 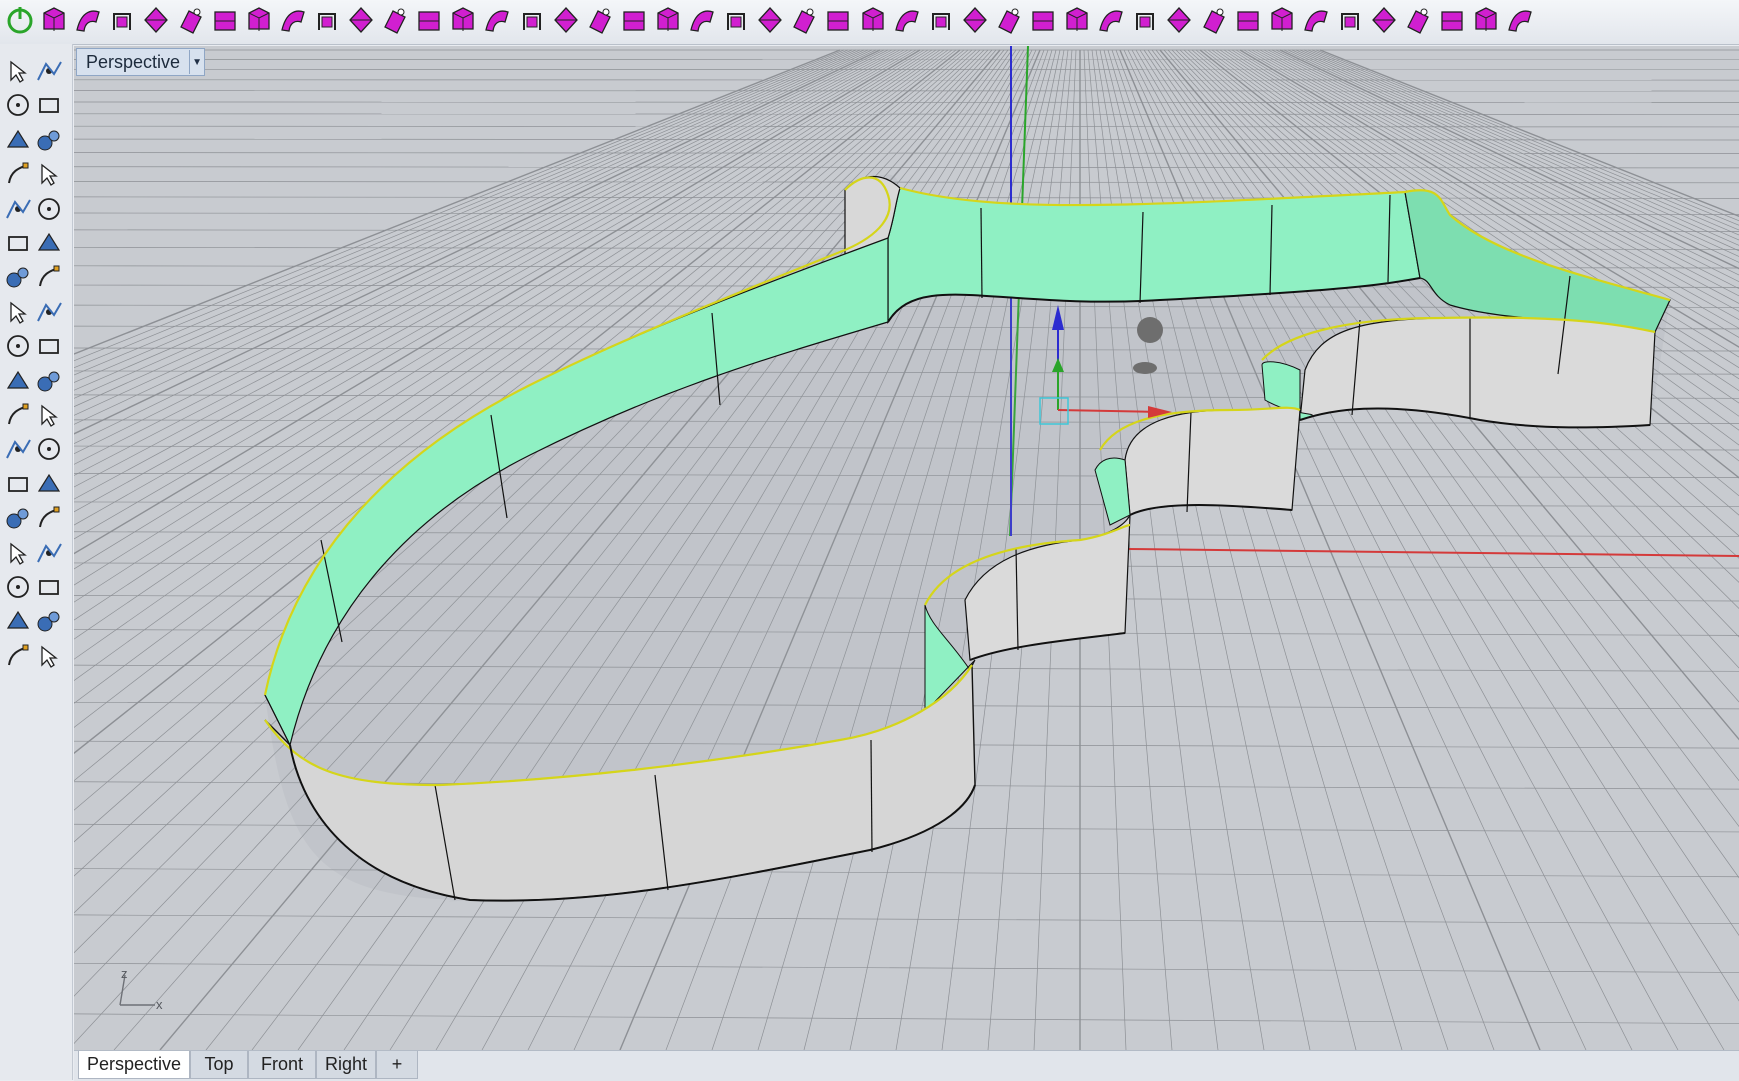 What do you see at coordinates (1486, 20) in the screenshot?
I see `render-icon` at bounding box center [1486, 20].